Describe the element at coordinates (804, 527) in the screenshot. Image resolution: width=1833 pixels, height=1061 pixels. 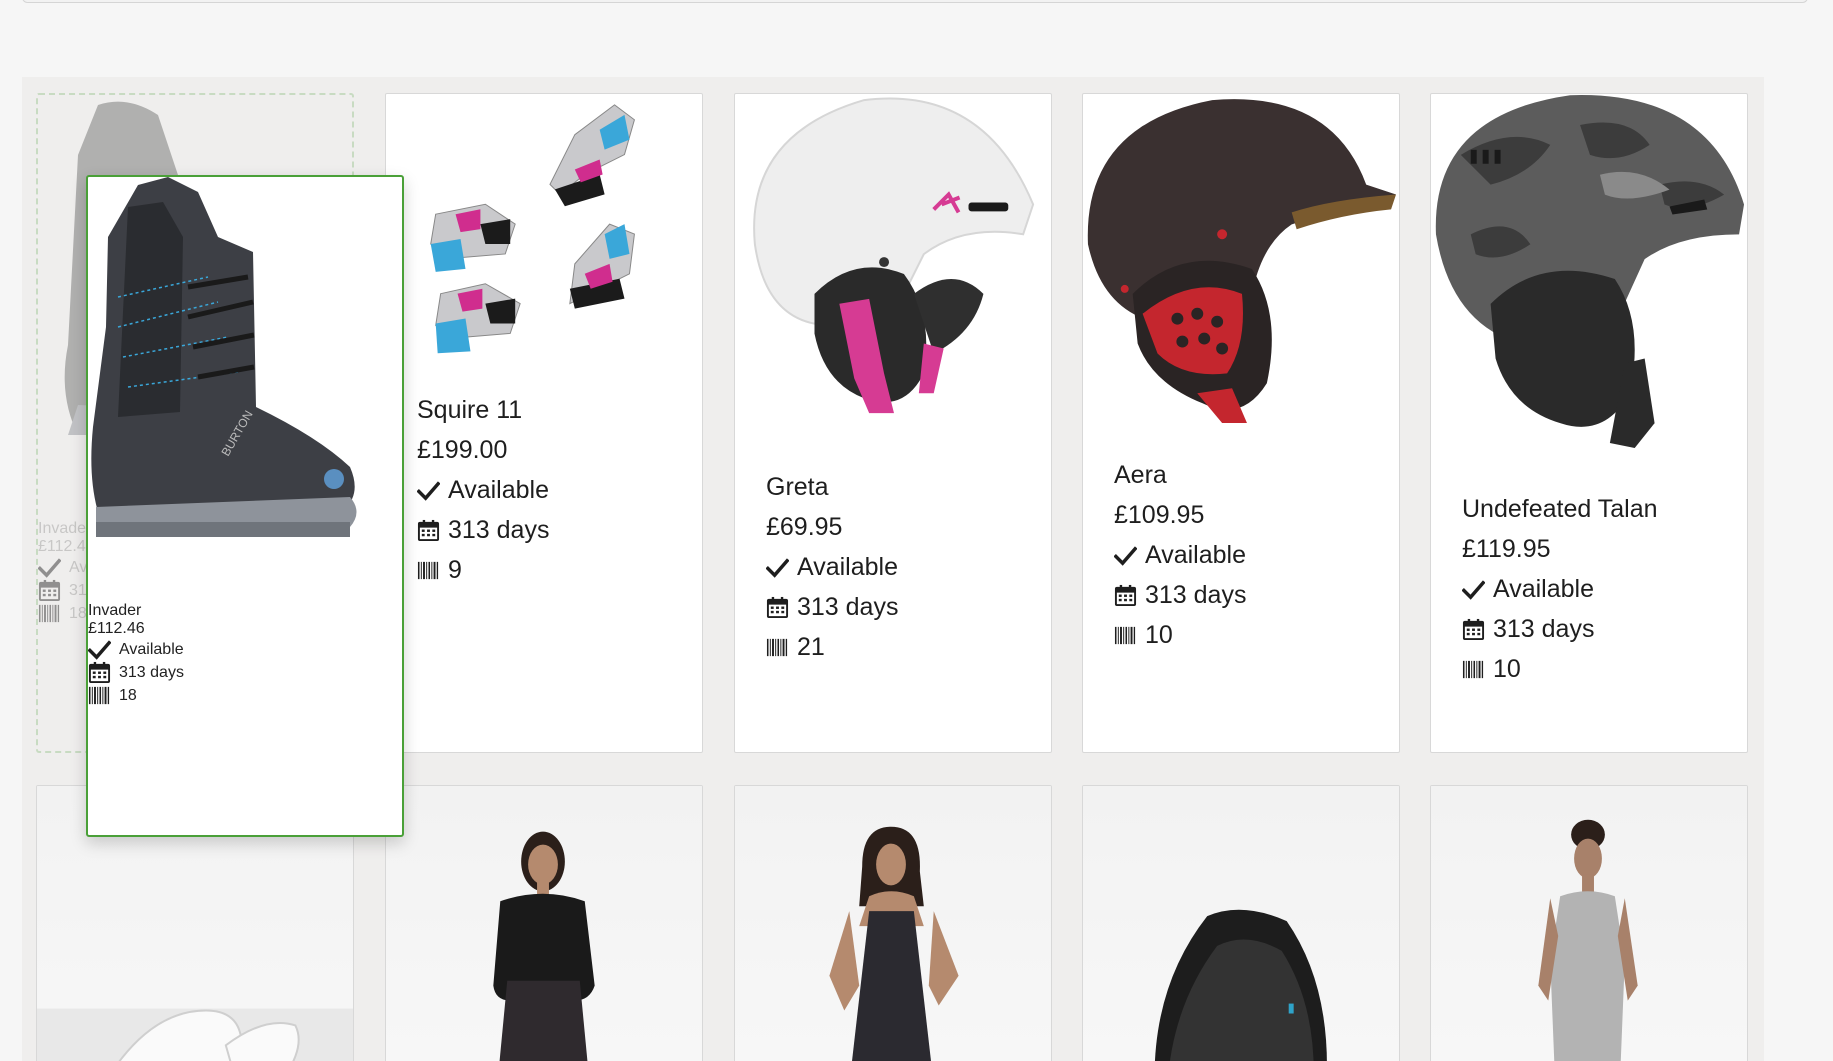
I see `product-price: £69.95` at that location.